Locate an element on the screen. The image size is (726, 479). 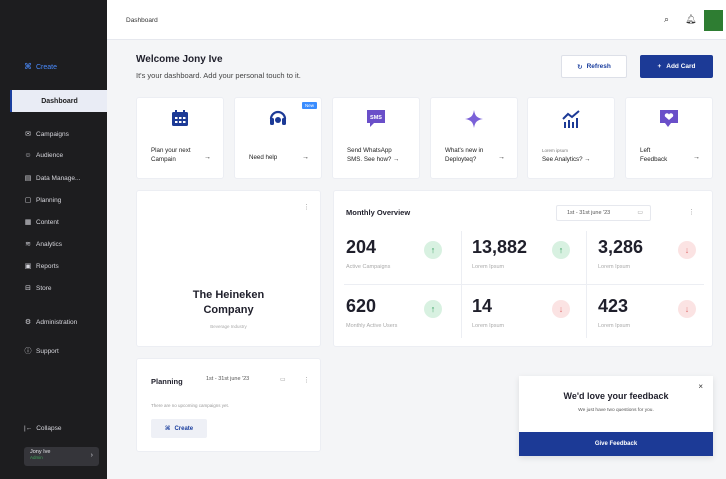
add-card-button: + Add Card is located at coordinates (676, 66).